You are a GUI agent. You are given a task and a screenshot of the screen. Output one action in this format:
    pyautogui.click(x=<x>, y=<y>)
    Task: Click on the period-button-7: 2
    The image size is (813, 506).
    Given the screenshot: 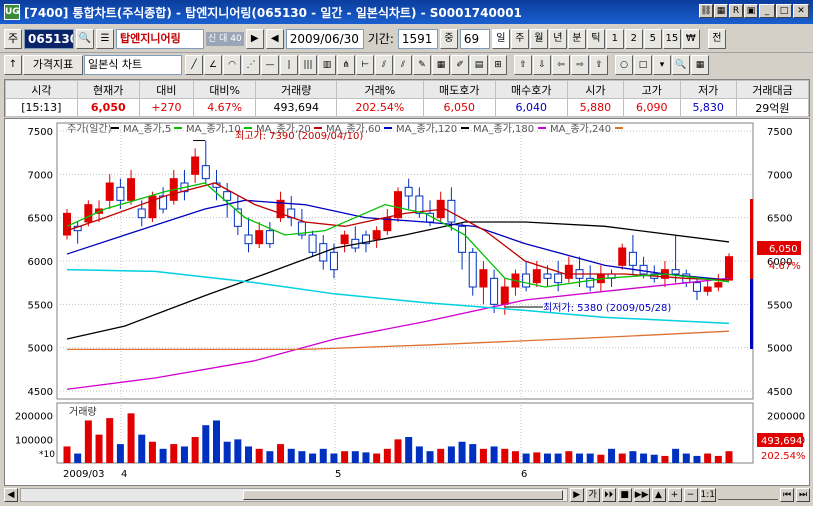 What is the action you would take?
    pyautogui.click(x=633, y=38)
    